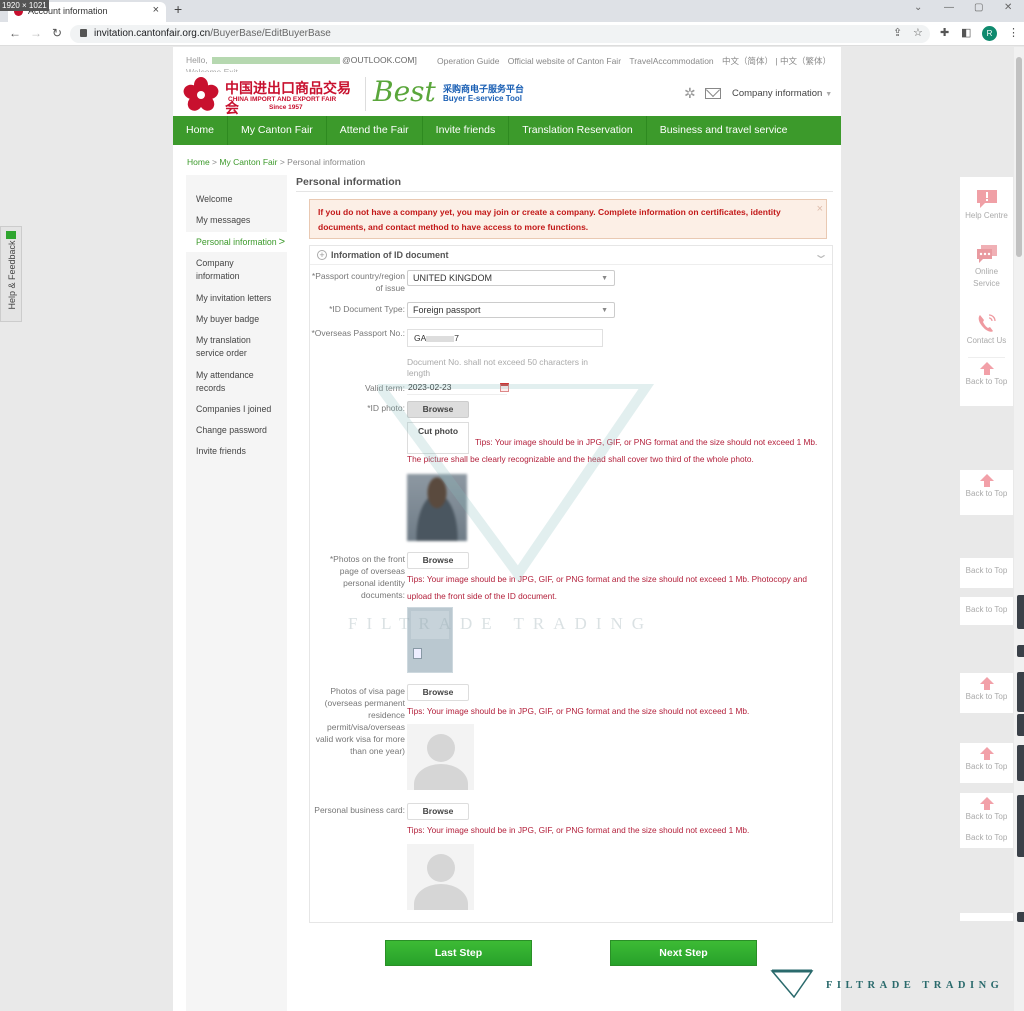 This screenshot has width=1024, height=1011. Describe the element at coordinates (944, 32) in the screenshot. I see `extensions-icon: ✚` at that location.